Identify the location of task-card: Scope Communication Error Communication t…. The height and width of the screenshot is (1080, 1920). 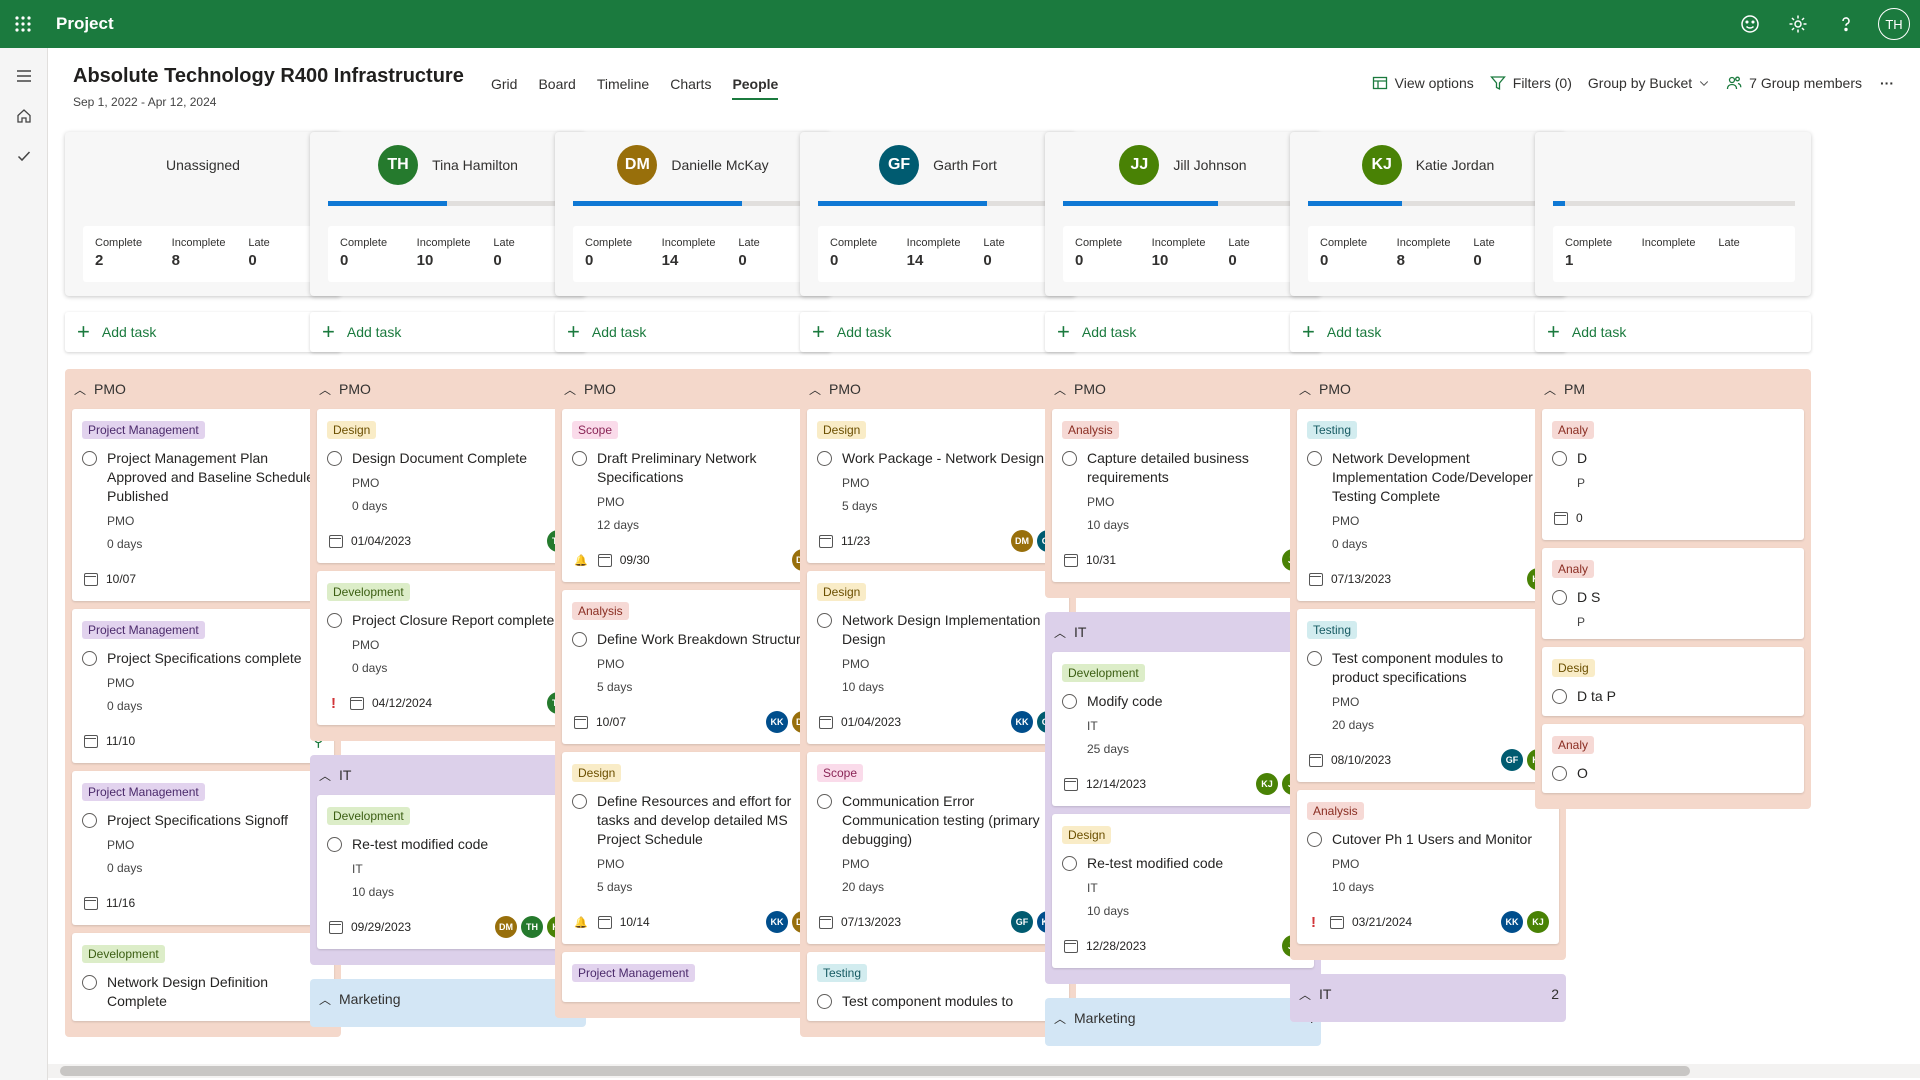
(938, 848).